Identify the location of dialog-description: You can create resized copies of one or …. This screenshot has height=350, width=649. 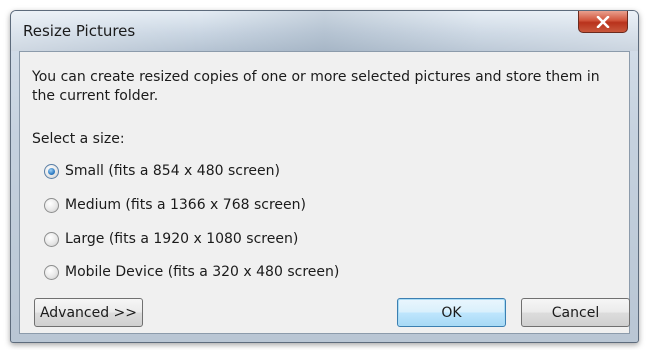
(316, 86).